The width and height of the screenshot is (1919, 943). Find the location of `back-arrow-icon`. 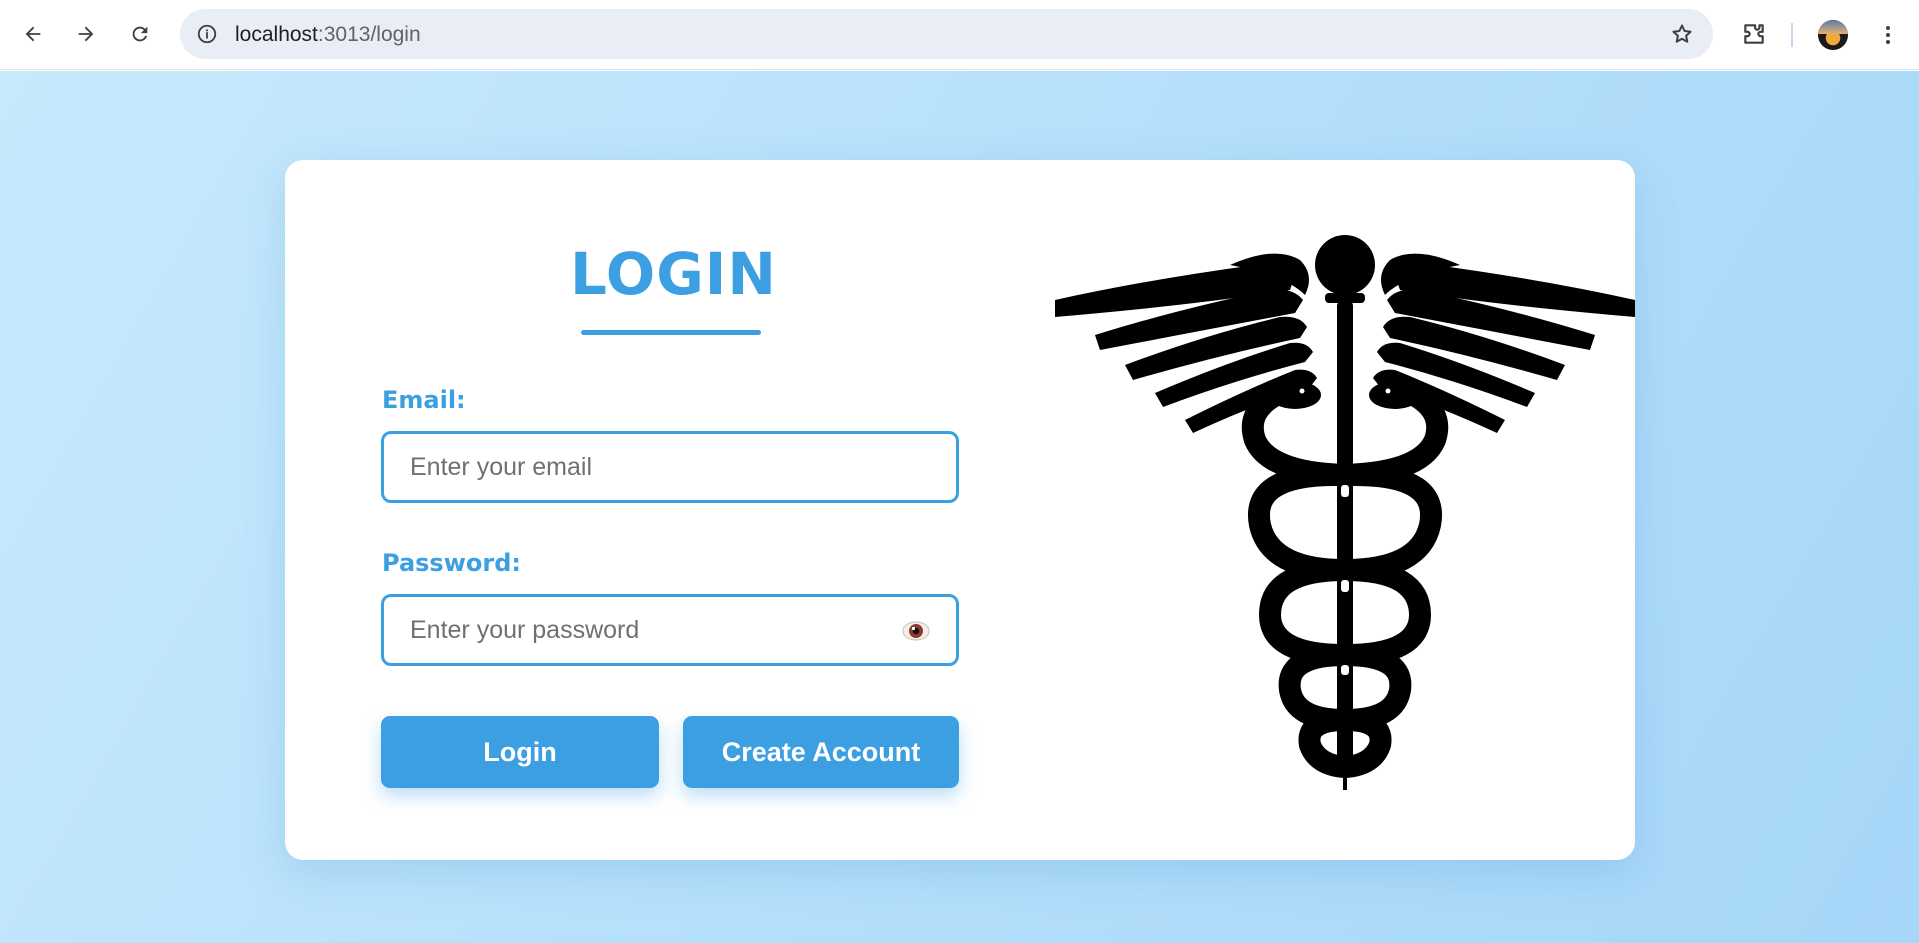

back-arrow-icon is located at coordinates (33, 34).